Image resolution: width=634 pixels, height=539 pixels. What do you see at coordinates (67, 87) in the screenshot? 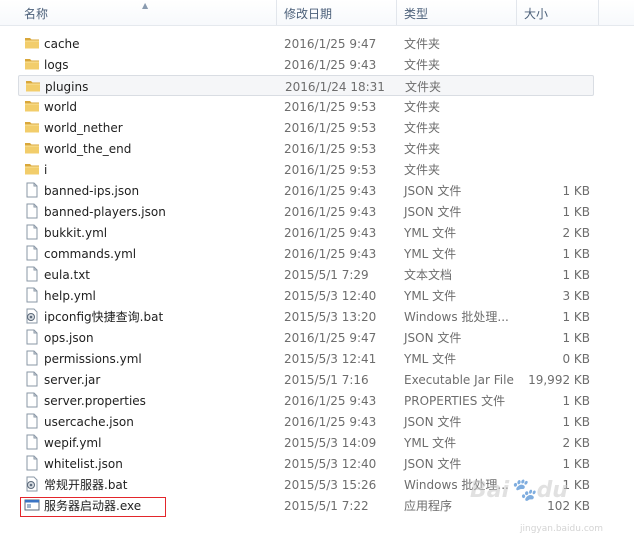
I see `file-name: plugins` at bounding box center [67, 87].